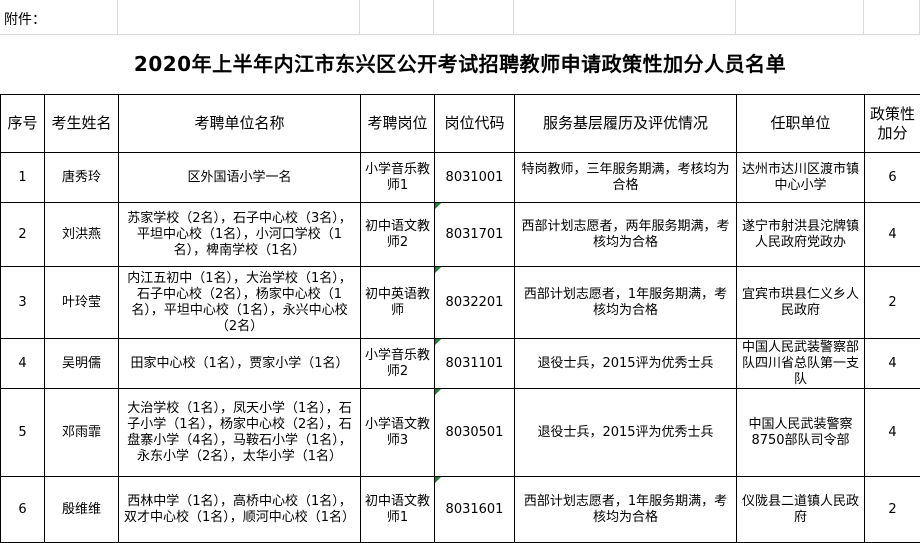 The width and height of the screenshot is (920, 543). I want to click on attachment-label: 附件：, so click(25, 19).